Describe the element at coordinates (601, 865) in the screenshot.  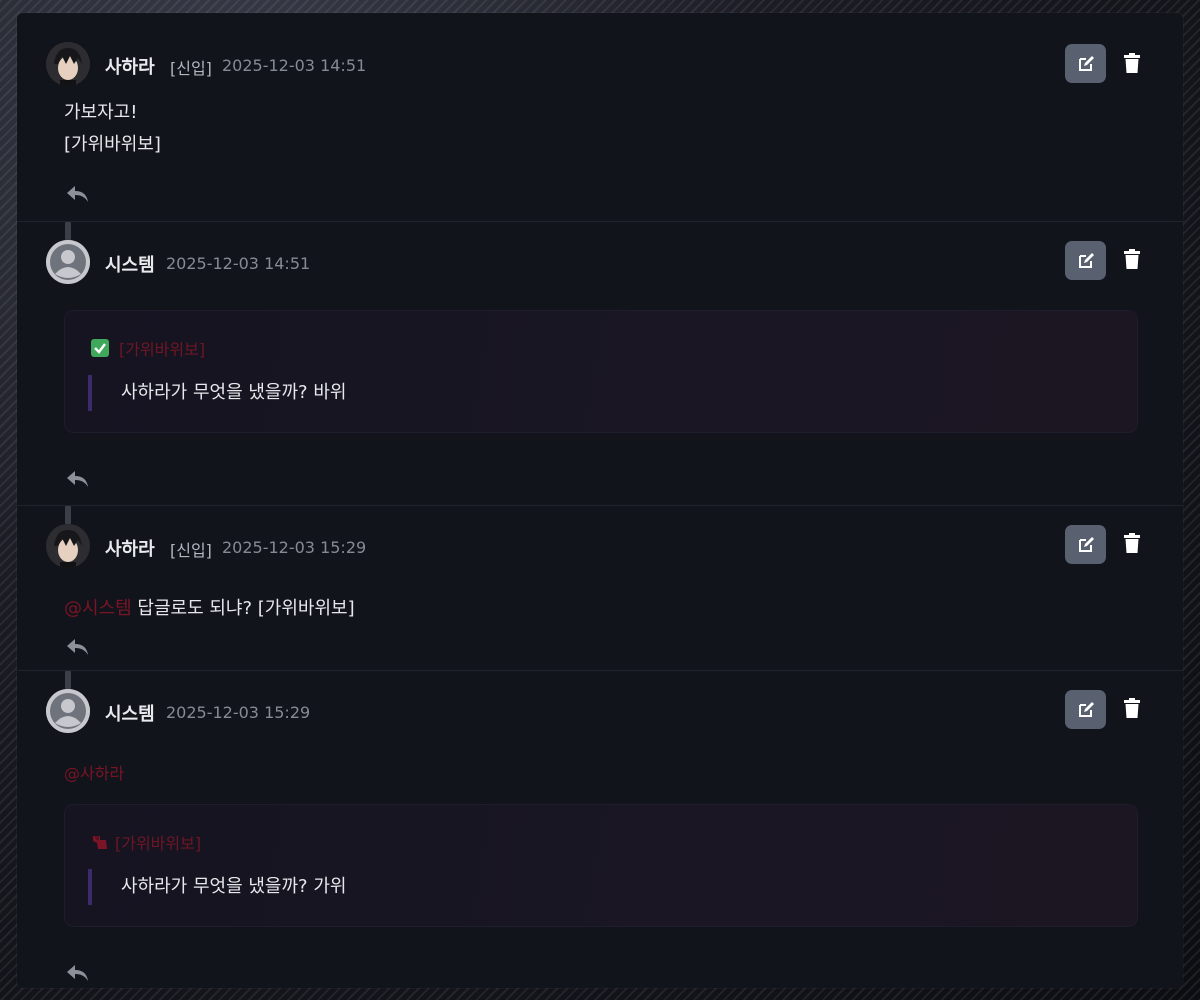
I see `dice-result-card: [가위바위보] 사하라가 무엇을 냈을까? 가위` at that location.